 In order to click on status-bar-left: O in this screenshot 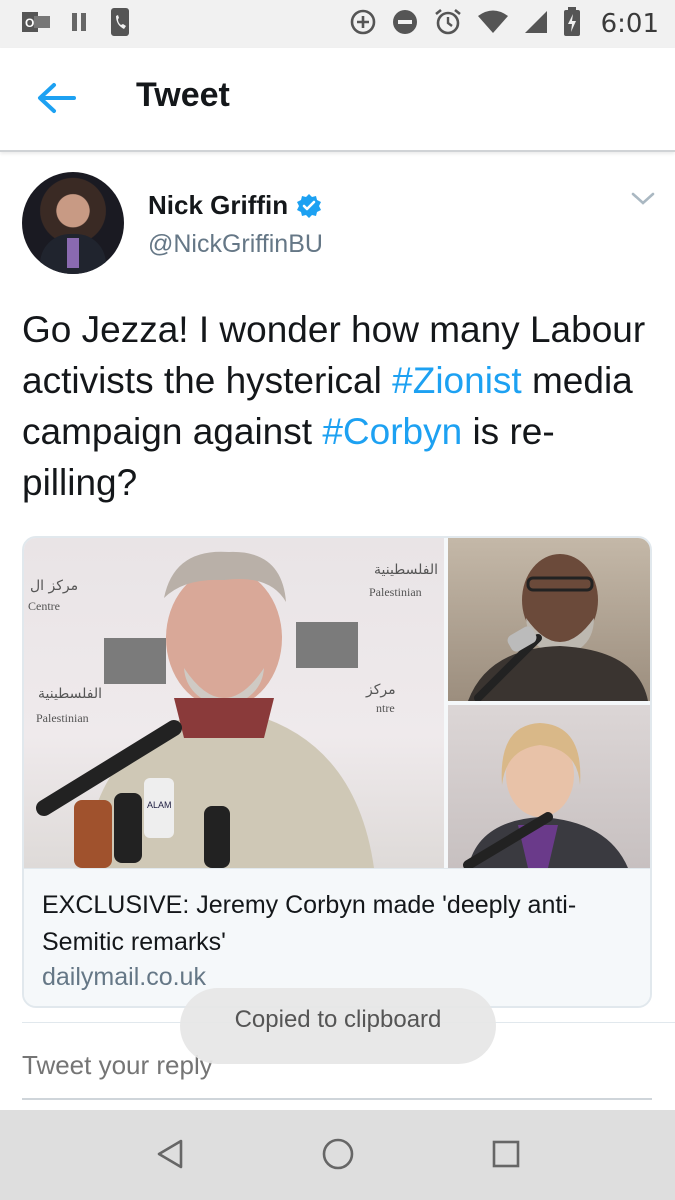, I will do `click(76, 24)`.